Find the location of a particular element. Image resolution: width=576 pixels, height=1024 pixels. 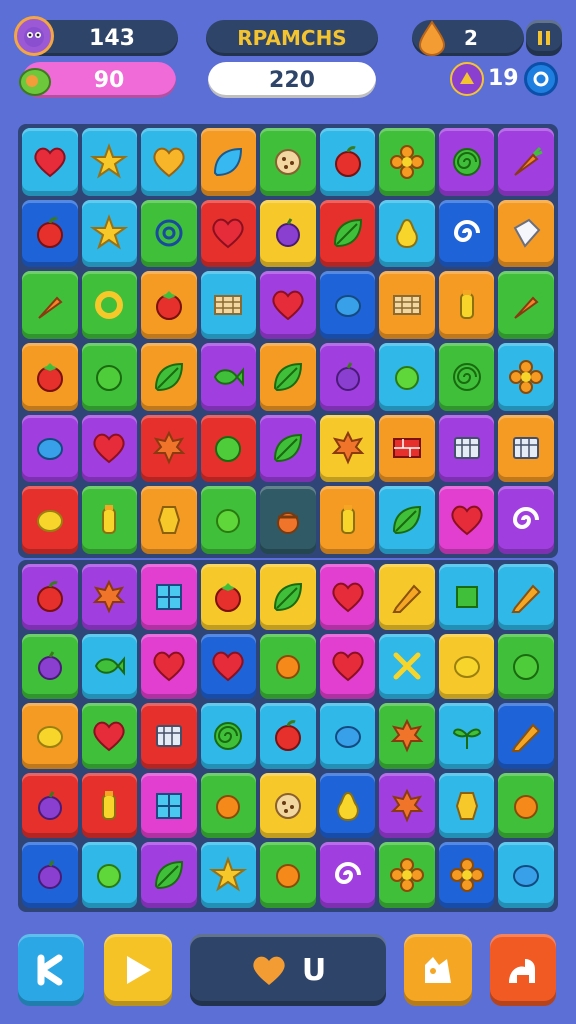

shop-button is located at coordinates (523, 970).